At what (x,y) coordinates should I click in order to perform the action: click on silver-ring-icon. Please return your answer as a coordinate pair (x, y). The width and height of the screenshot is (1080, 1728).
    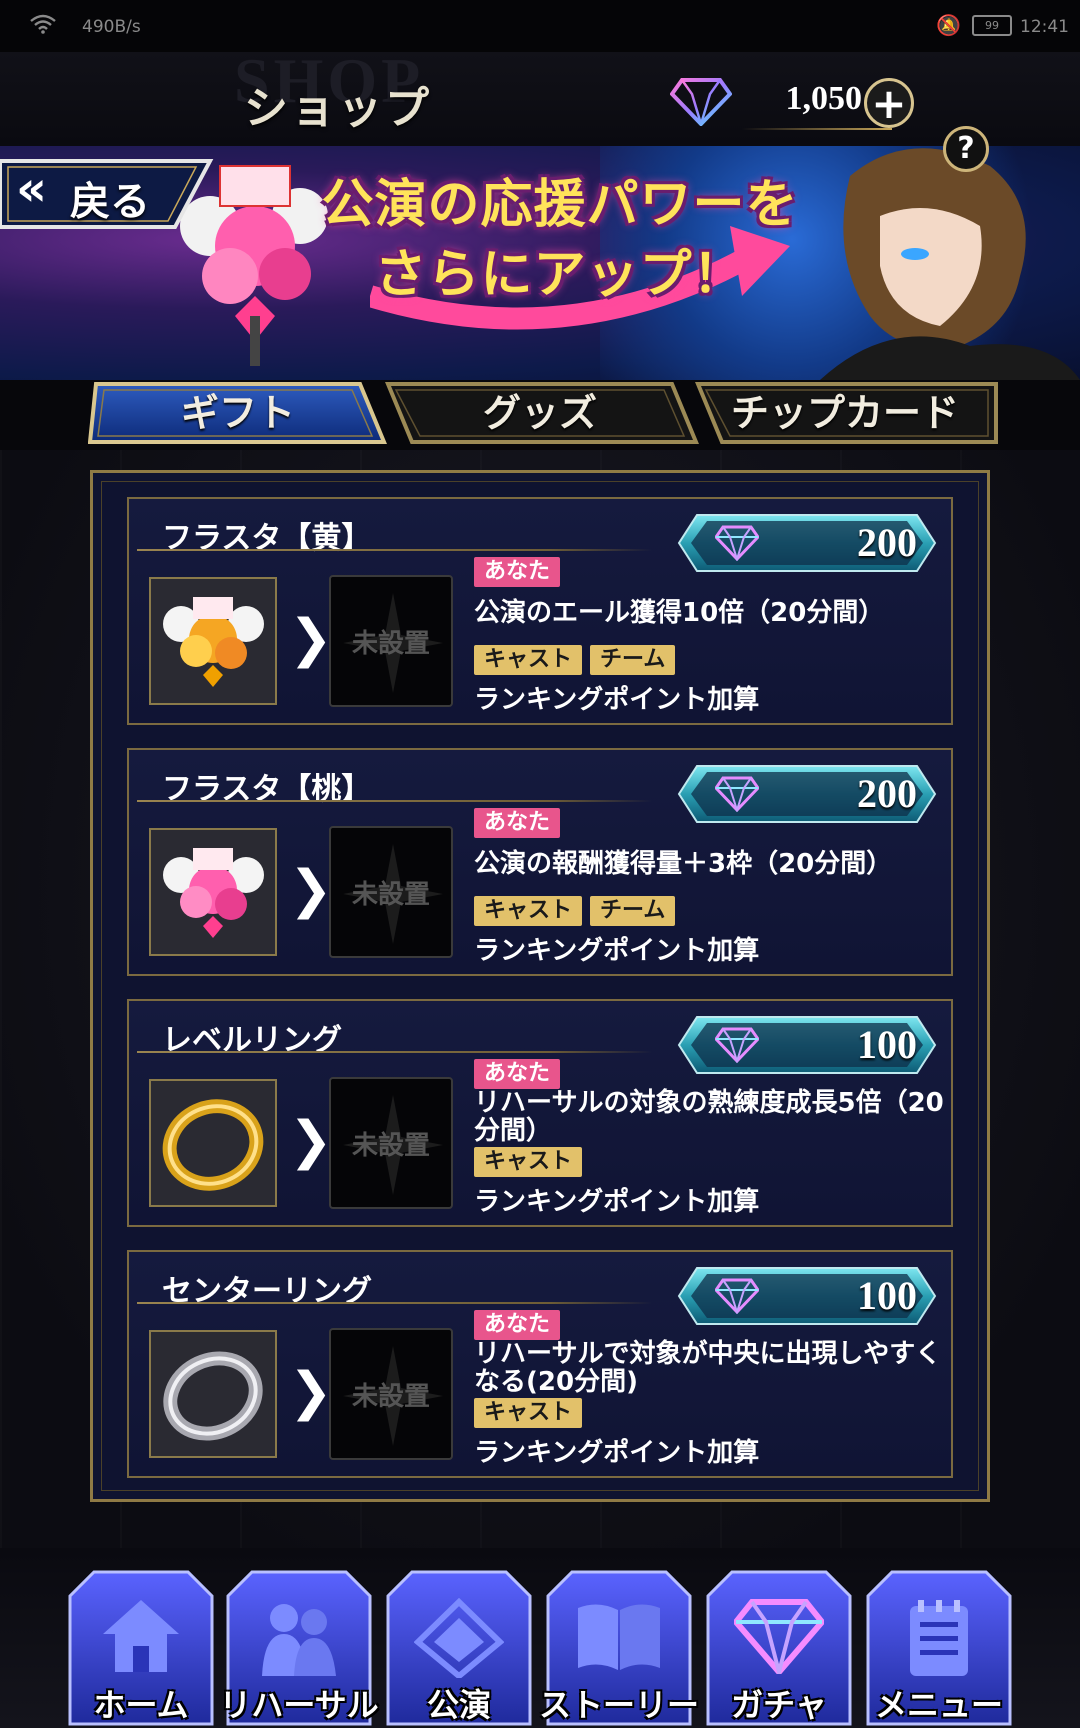
    Looking at the image, I should click on (213, 1394).